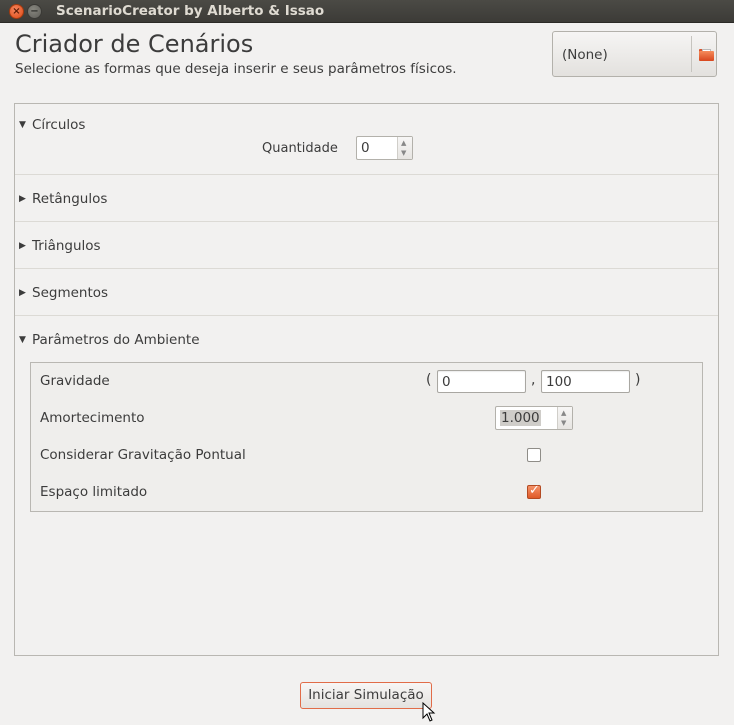 The image size is (734, 725). I want to click on expander-retangulos-label: Retângulos, so click(70, 199).